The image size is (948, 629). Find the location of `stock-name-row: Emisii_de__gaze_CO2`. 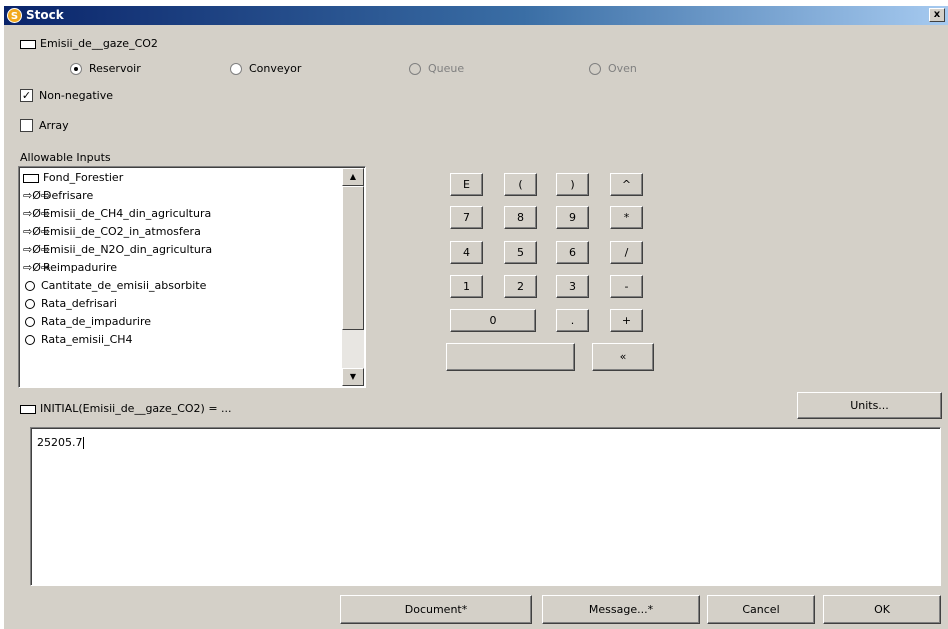

stock-name-row: Emisii_de__gaze_CO2 is located at coordinates (89, 43).